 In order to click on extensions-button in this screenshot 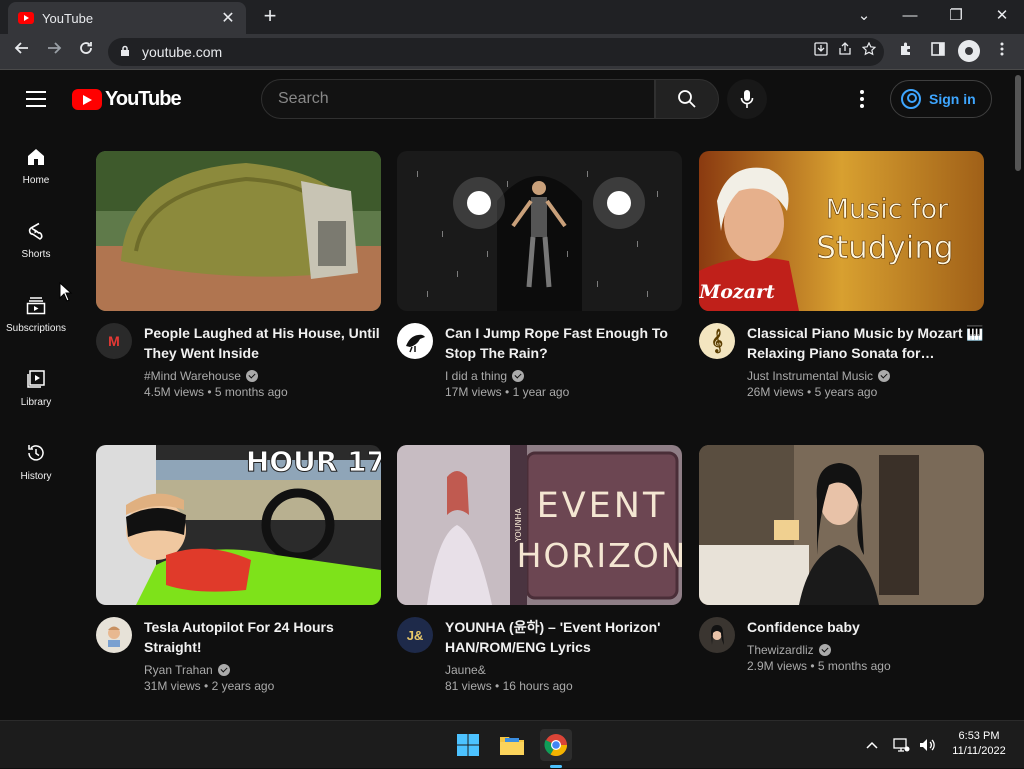, I will do `click(906, 52)`.